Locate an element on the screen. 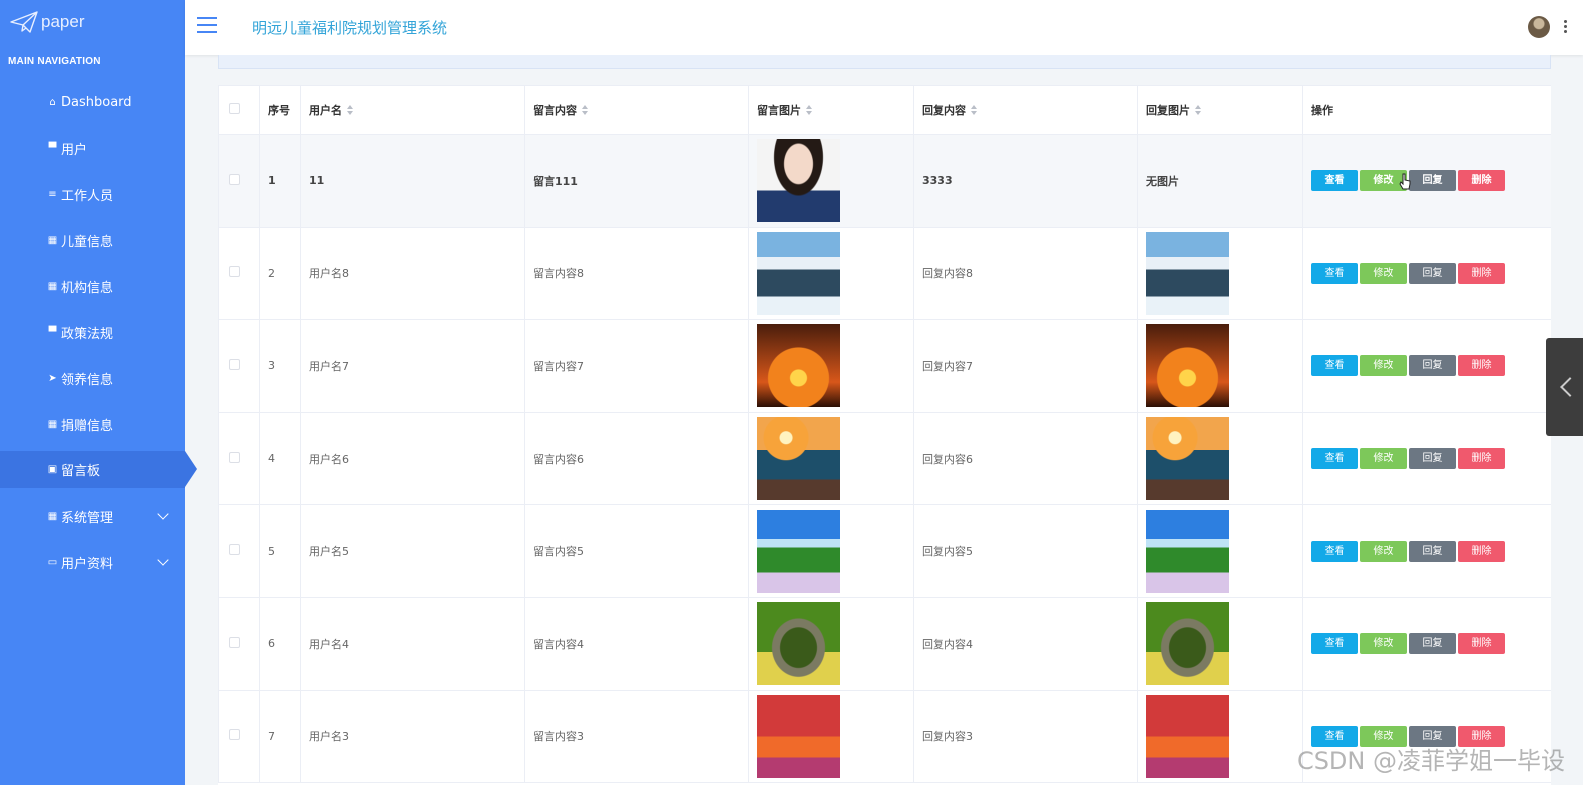 This screenshot has height=785, width=1583. more-options-icon is located at coordinates (1565, 27).